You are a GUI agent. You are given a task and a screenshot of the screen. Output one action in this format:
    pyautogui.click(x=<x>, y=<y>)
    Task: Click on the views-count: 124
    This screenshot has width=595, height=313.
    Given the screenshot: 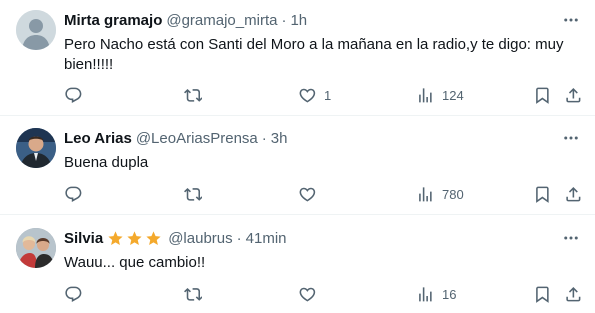 What is the action you would take?
    pyautogui.click(x=453, y=95)
    